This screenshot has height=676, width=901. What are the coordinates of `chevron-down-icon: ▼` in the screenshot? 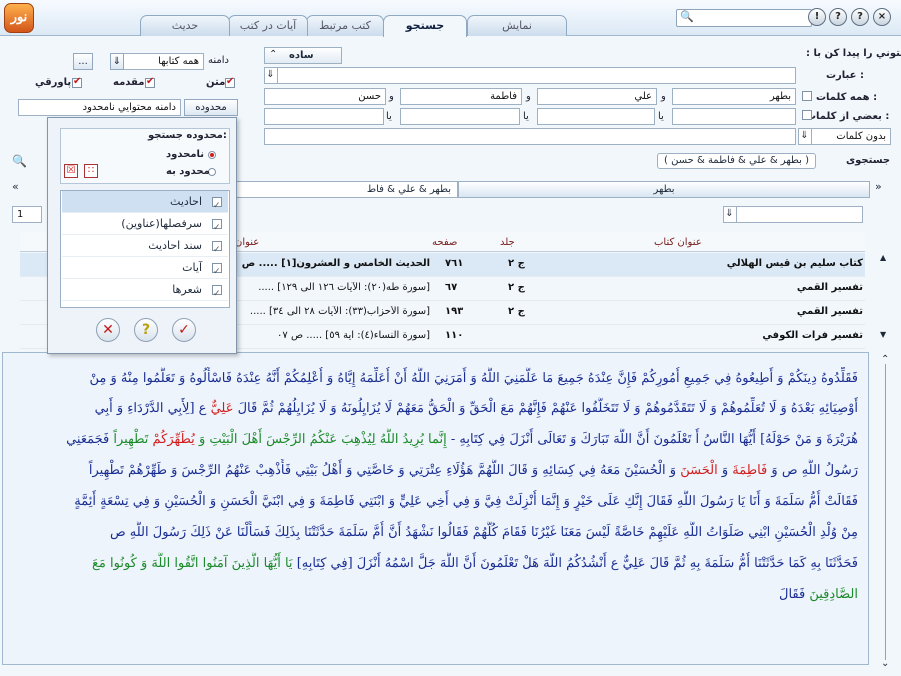 It's located at (885, 334).